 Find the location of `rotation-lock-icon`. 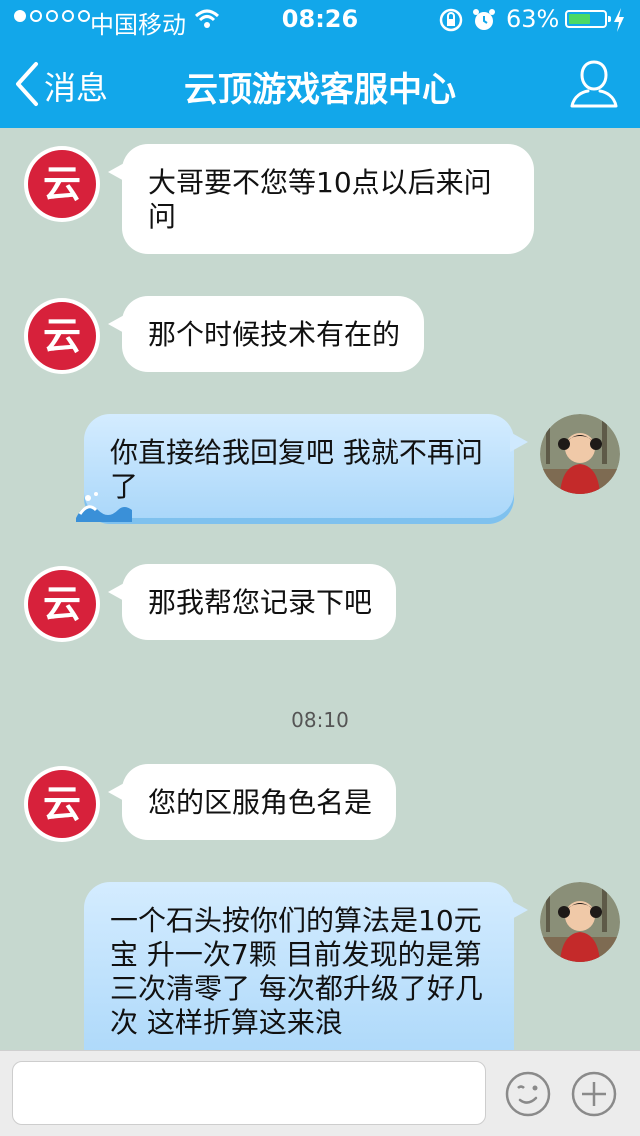

rotation-lock-icon is located at coordinates (451, 23).